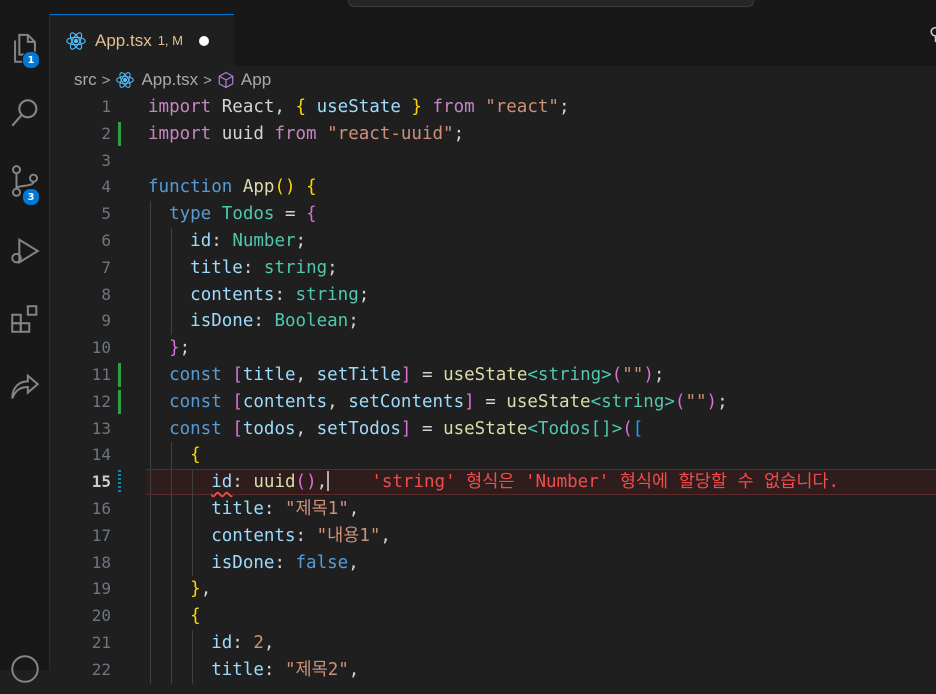  I want to click on code-text: import uuid from "react-uuid";, so click(306, 134).